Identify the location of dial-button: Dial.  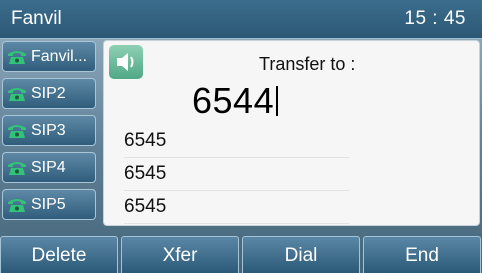
(301, 254).